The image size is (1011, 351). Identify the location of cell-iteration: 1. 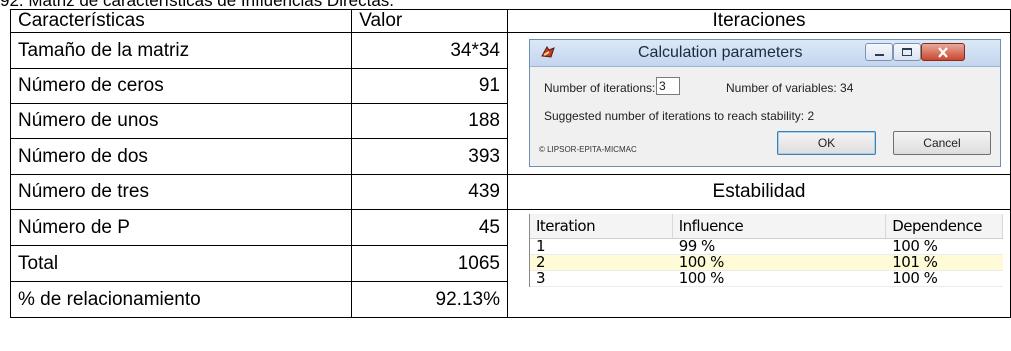
(540, 246).